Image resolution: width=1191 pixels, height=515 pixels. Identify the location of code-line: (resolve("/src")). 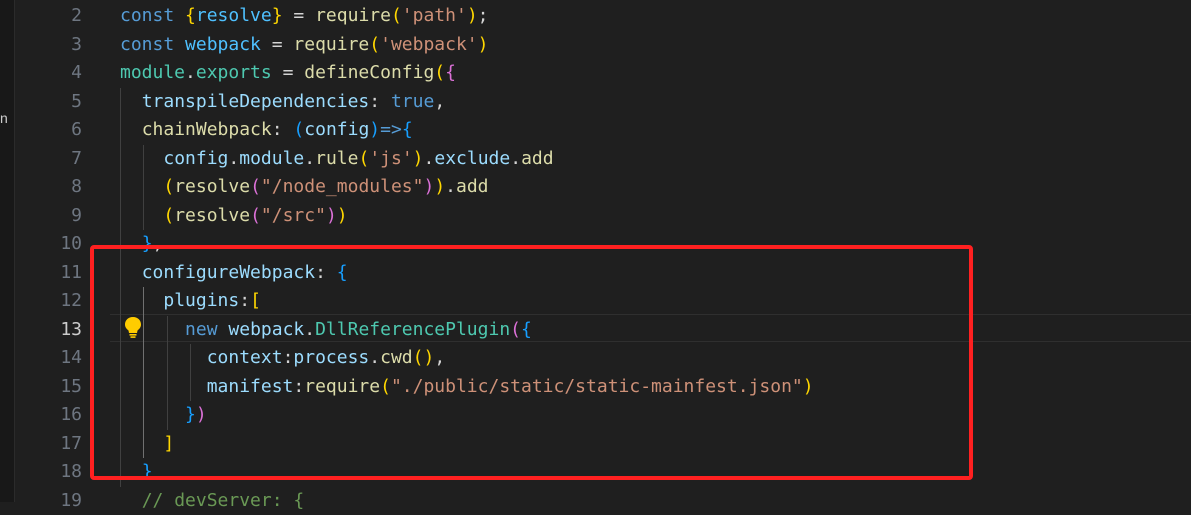
(234, 216).